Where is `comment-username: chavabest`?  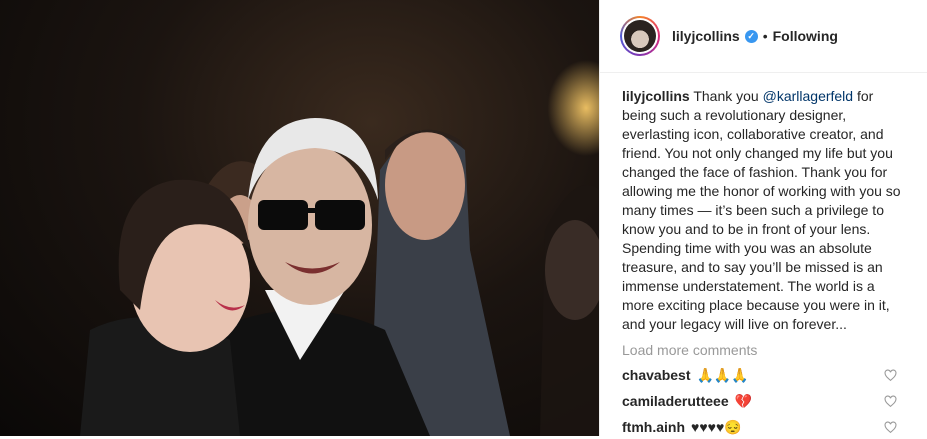 comment-username: chavabest is located at coordinates (656, 375).